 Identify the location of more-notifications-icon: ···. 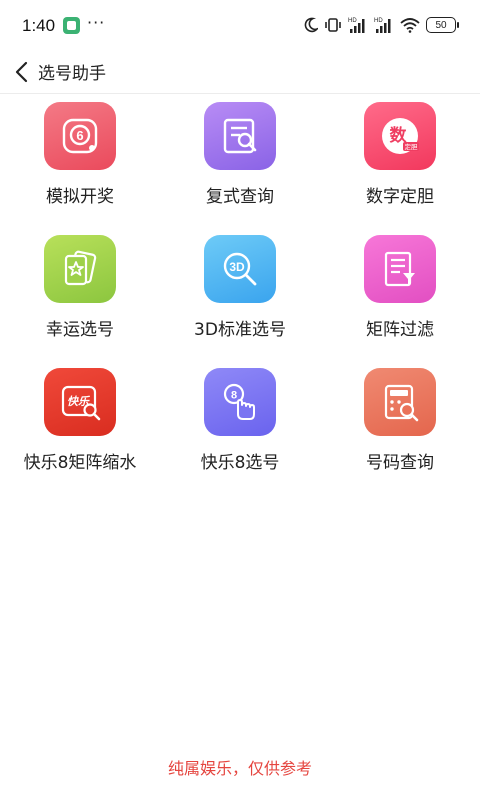
(96, 22).